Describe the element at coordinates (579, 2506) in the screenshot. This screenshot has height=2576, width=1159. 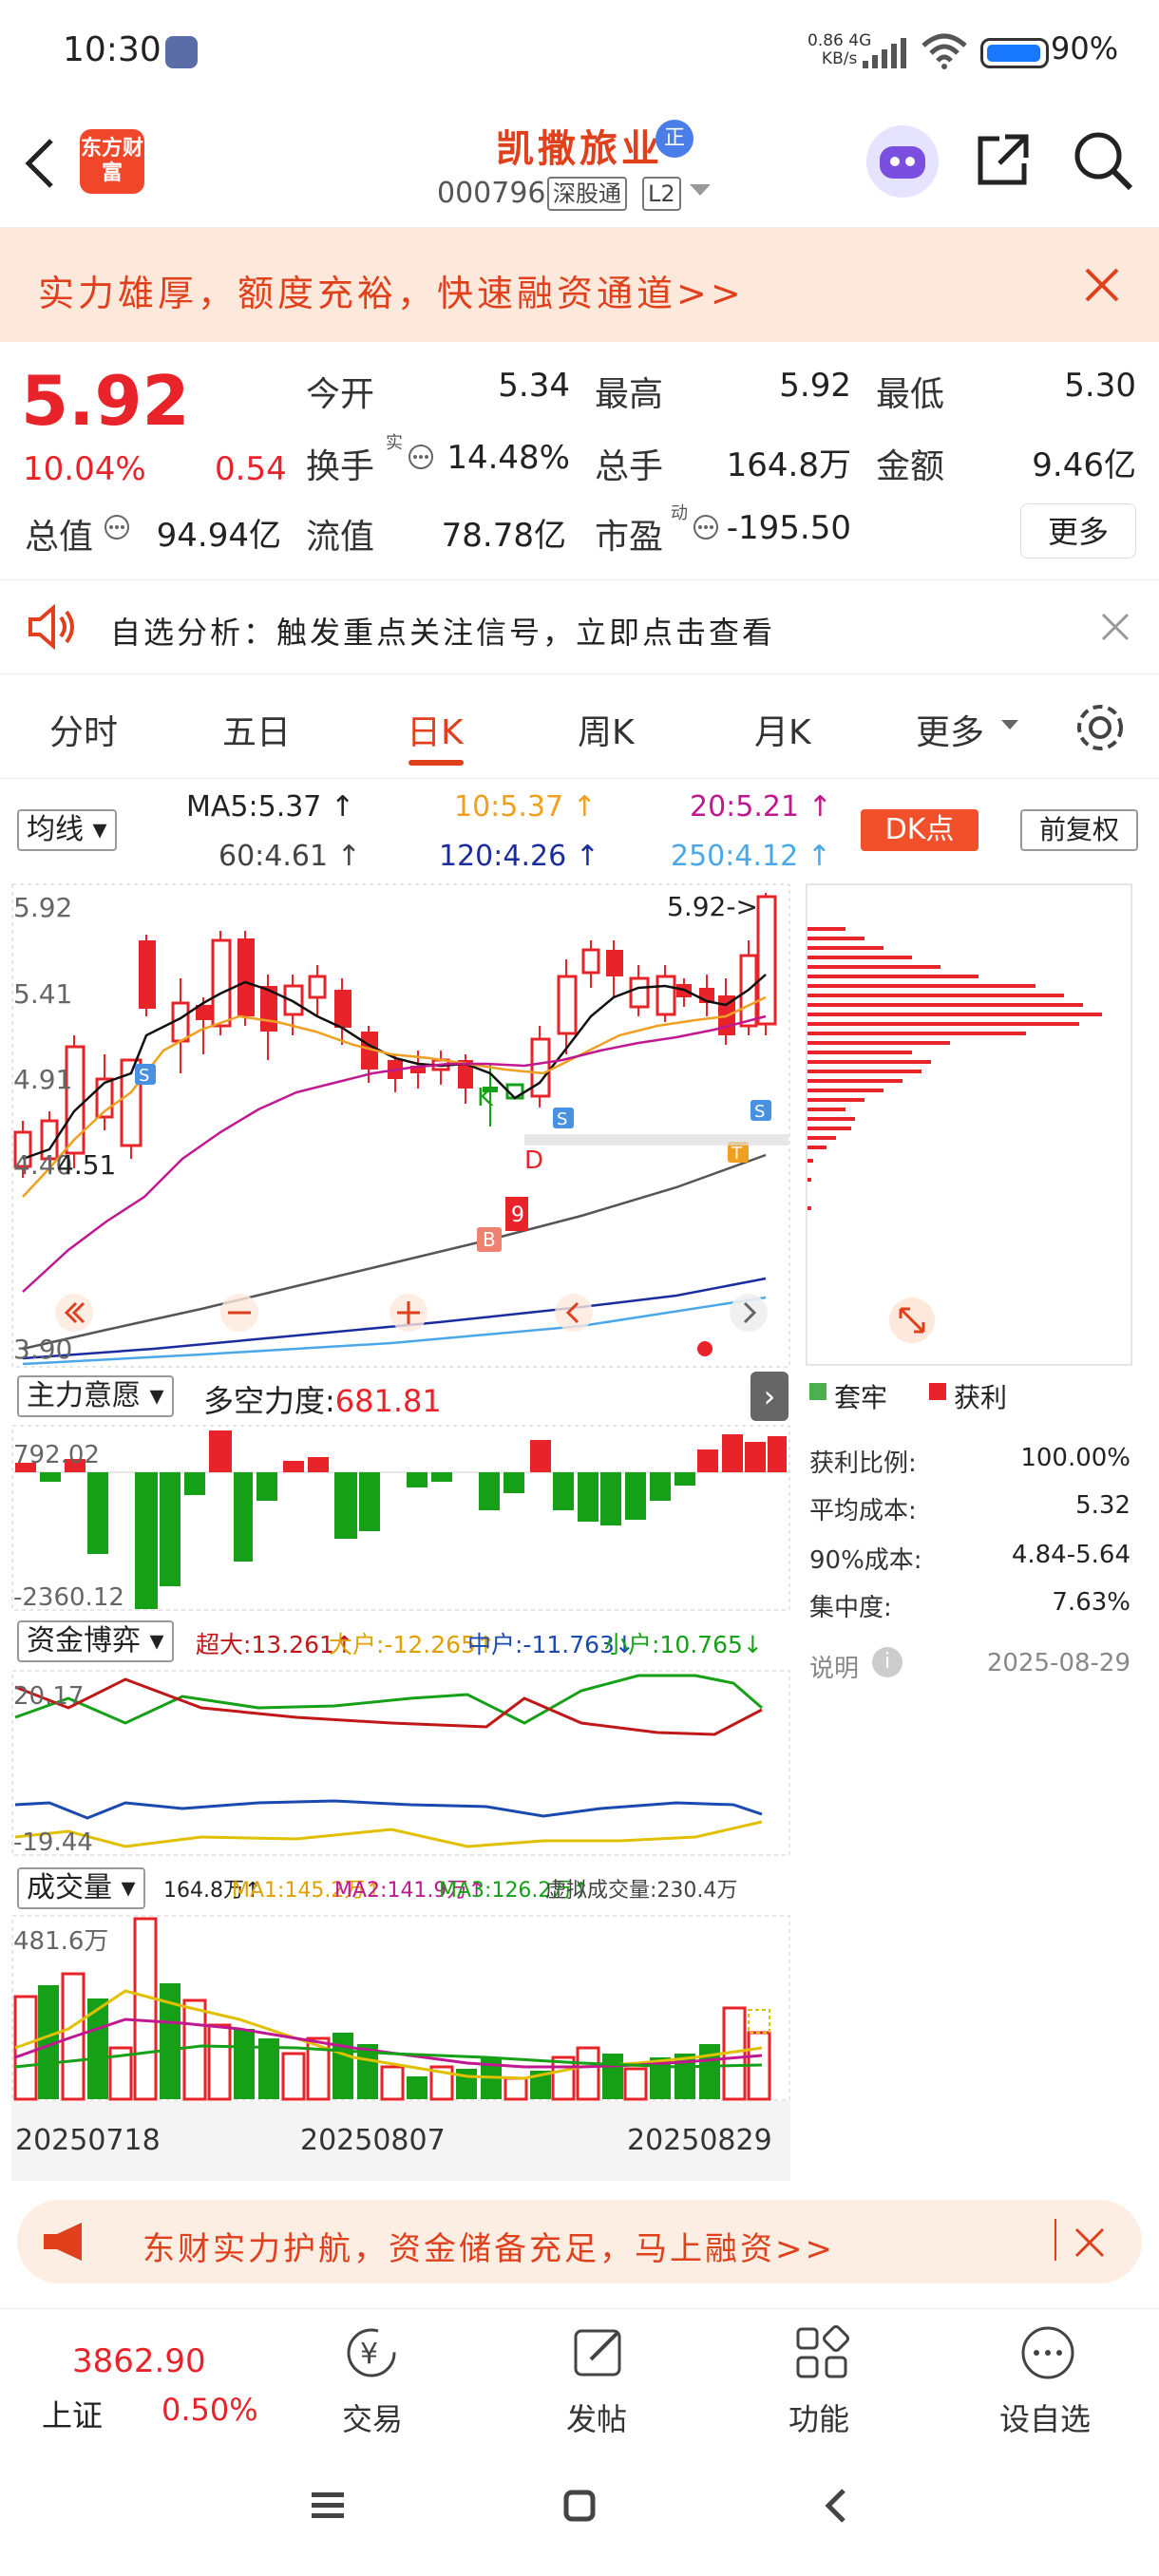
I see `home-icon` at that location.